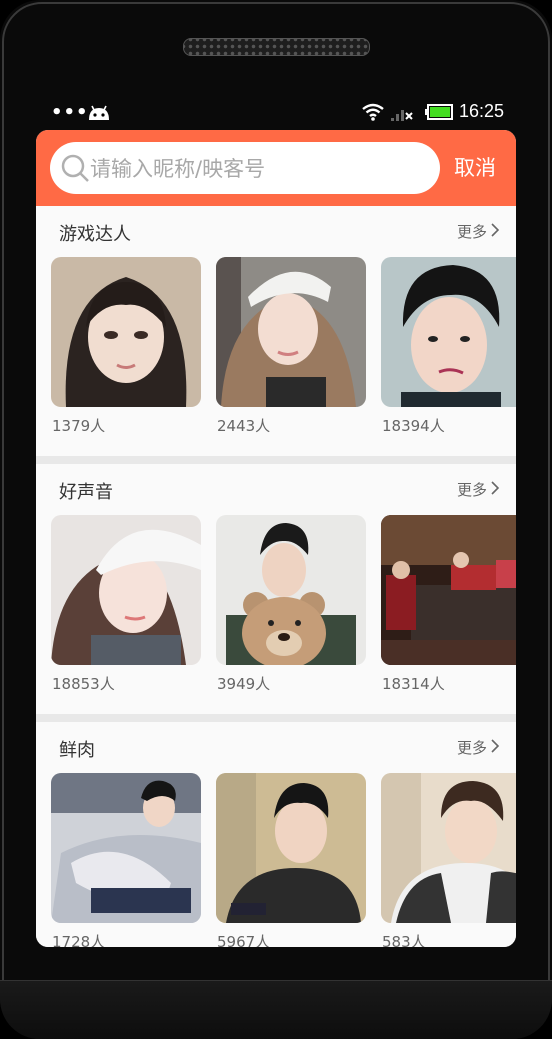 This screenshot has width=552, height=1039. I want to click on cancel-button: 取消, so click(475, 167).